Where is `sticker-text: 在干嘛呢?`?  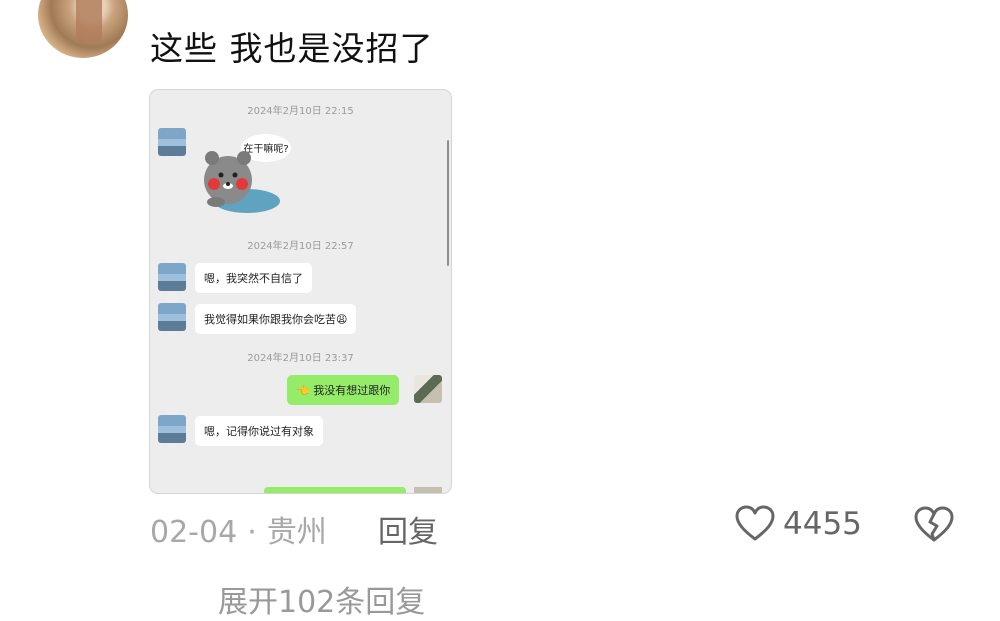
sticker-text: 在干嘛呢? is located at coordinates (265, 148).